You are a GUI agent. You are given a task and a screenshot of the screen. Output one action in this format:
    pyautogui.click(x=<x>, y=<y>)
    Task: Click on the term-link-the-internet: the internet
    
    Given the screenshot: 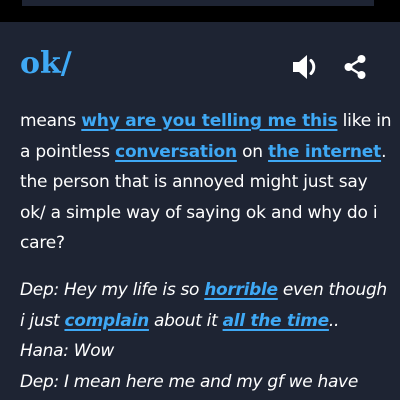 What is the action you would take?
    pyautogui.click(x=324, y=152)
    